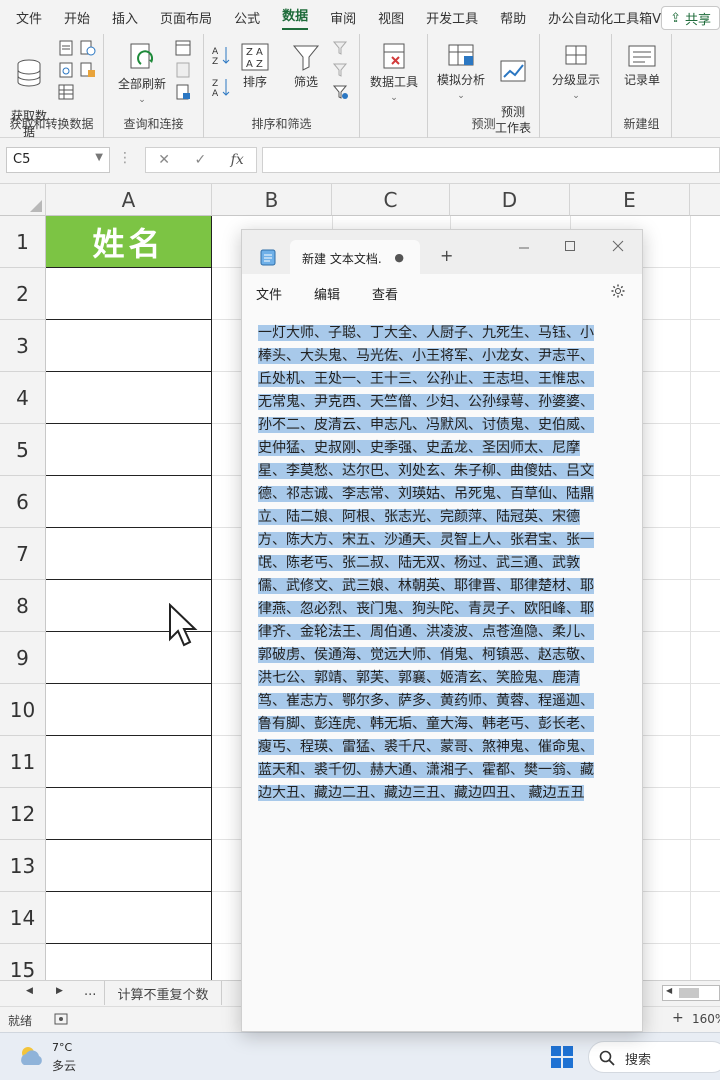 The height and width of the screenshot is (1080, 720). I want to click on recent-sources-button, so click(88, 50).